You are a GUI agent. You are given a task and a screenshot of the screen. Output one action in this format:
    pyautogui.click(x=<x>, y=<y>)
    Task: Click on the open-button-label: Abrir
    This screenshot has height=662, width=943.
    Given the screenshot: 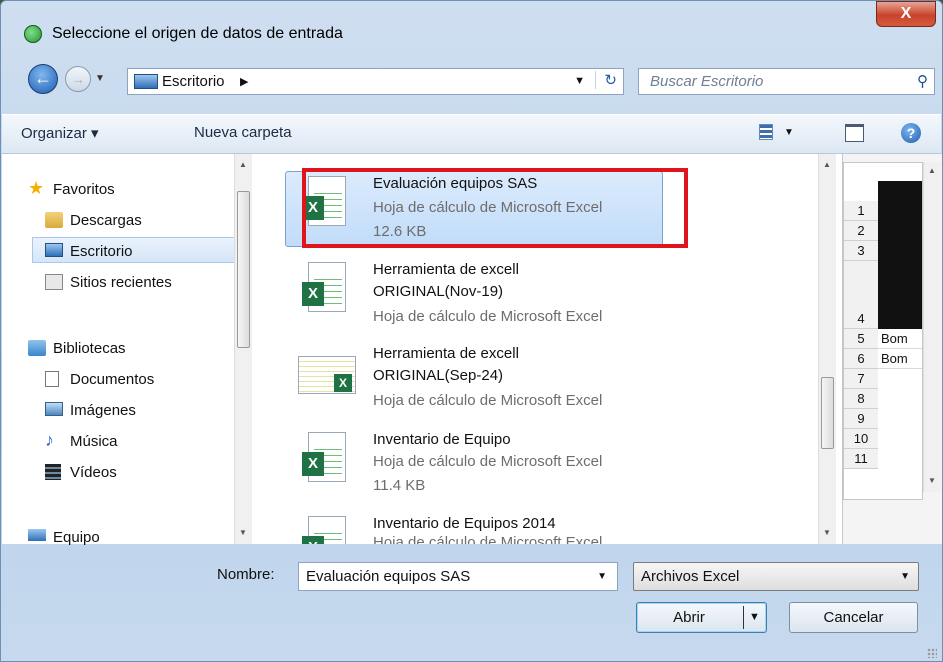 What is the action you would take?
    pyautogui.click(x=689, y=617)
    